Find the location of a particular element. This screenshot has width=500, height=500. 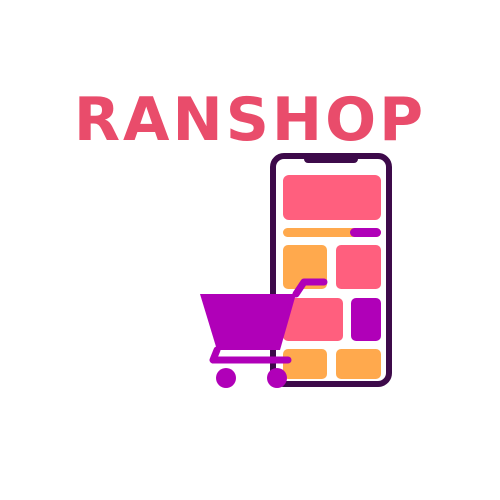

screen-banner is located at coordinates (332, 197).